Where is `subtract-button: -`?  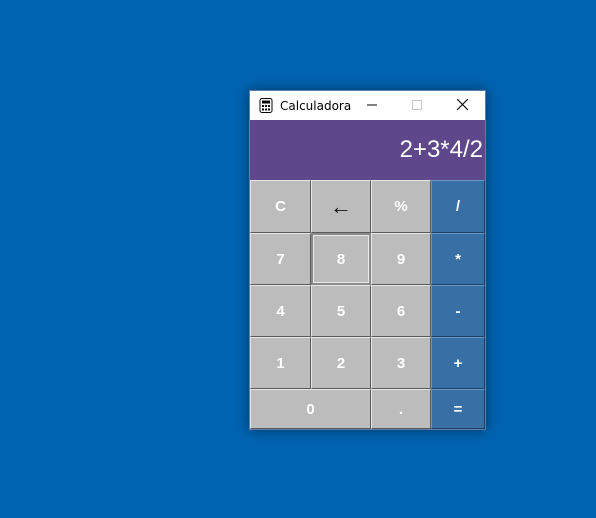
subtract-button: - is located at coordinates (458, 311).